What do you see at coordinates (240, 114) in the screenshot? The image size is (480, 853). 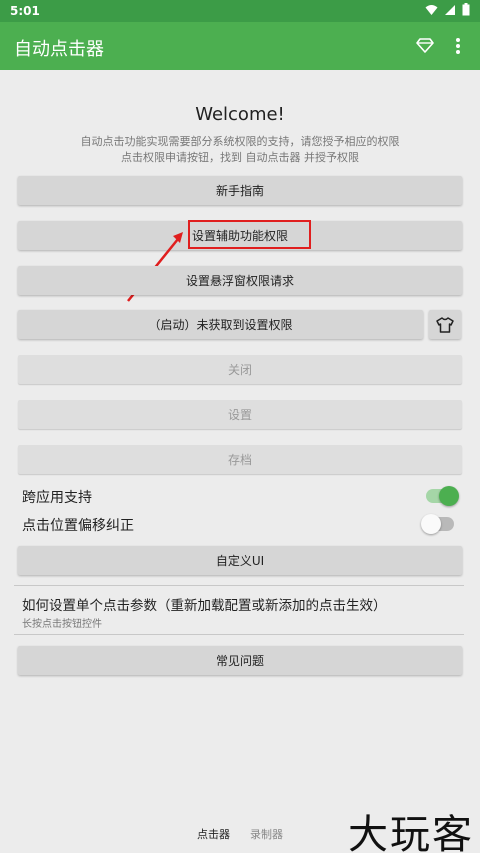 I see `welcome-heading: Welcome!` at bounding box center [240, 114].